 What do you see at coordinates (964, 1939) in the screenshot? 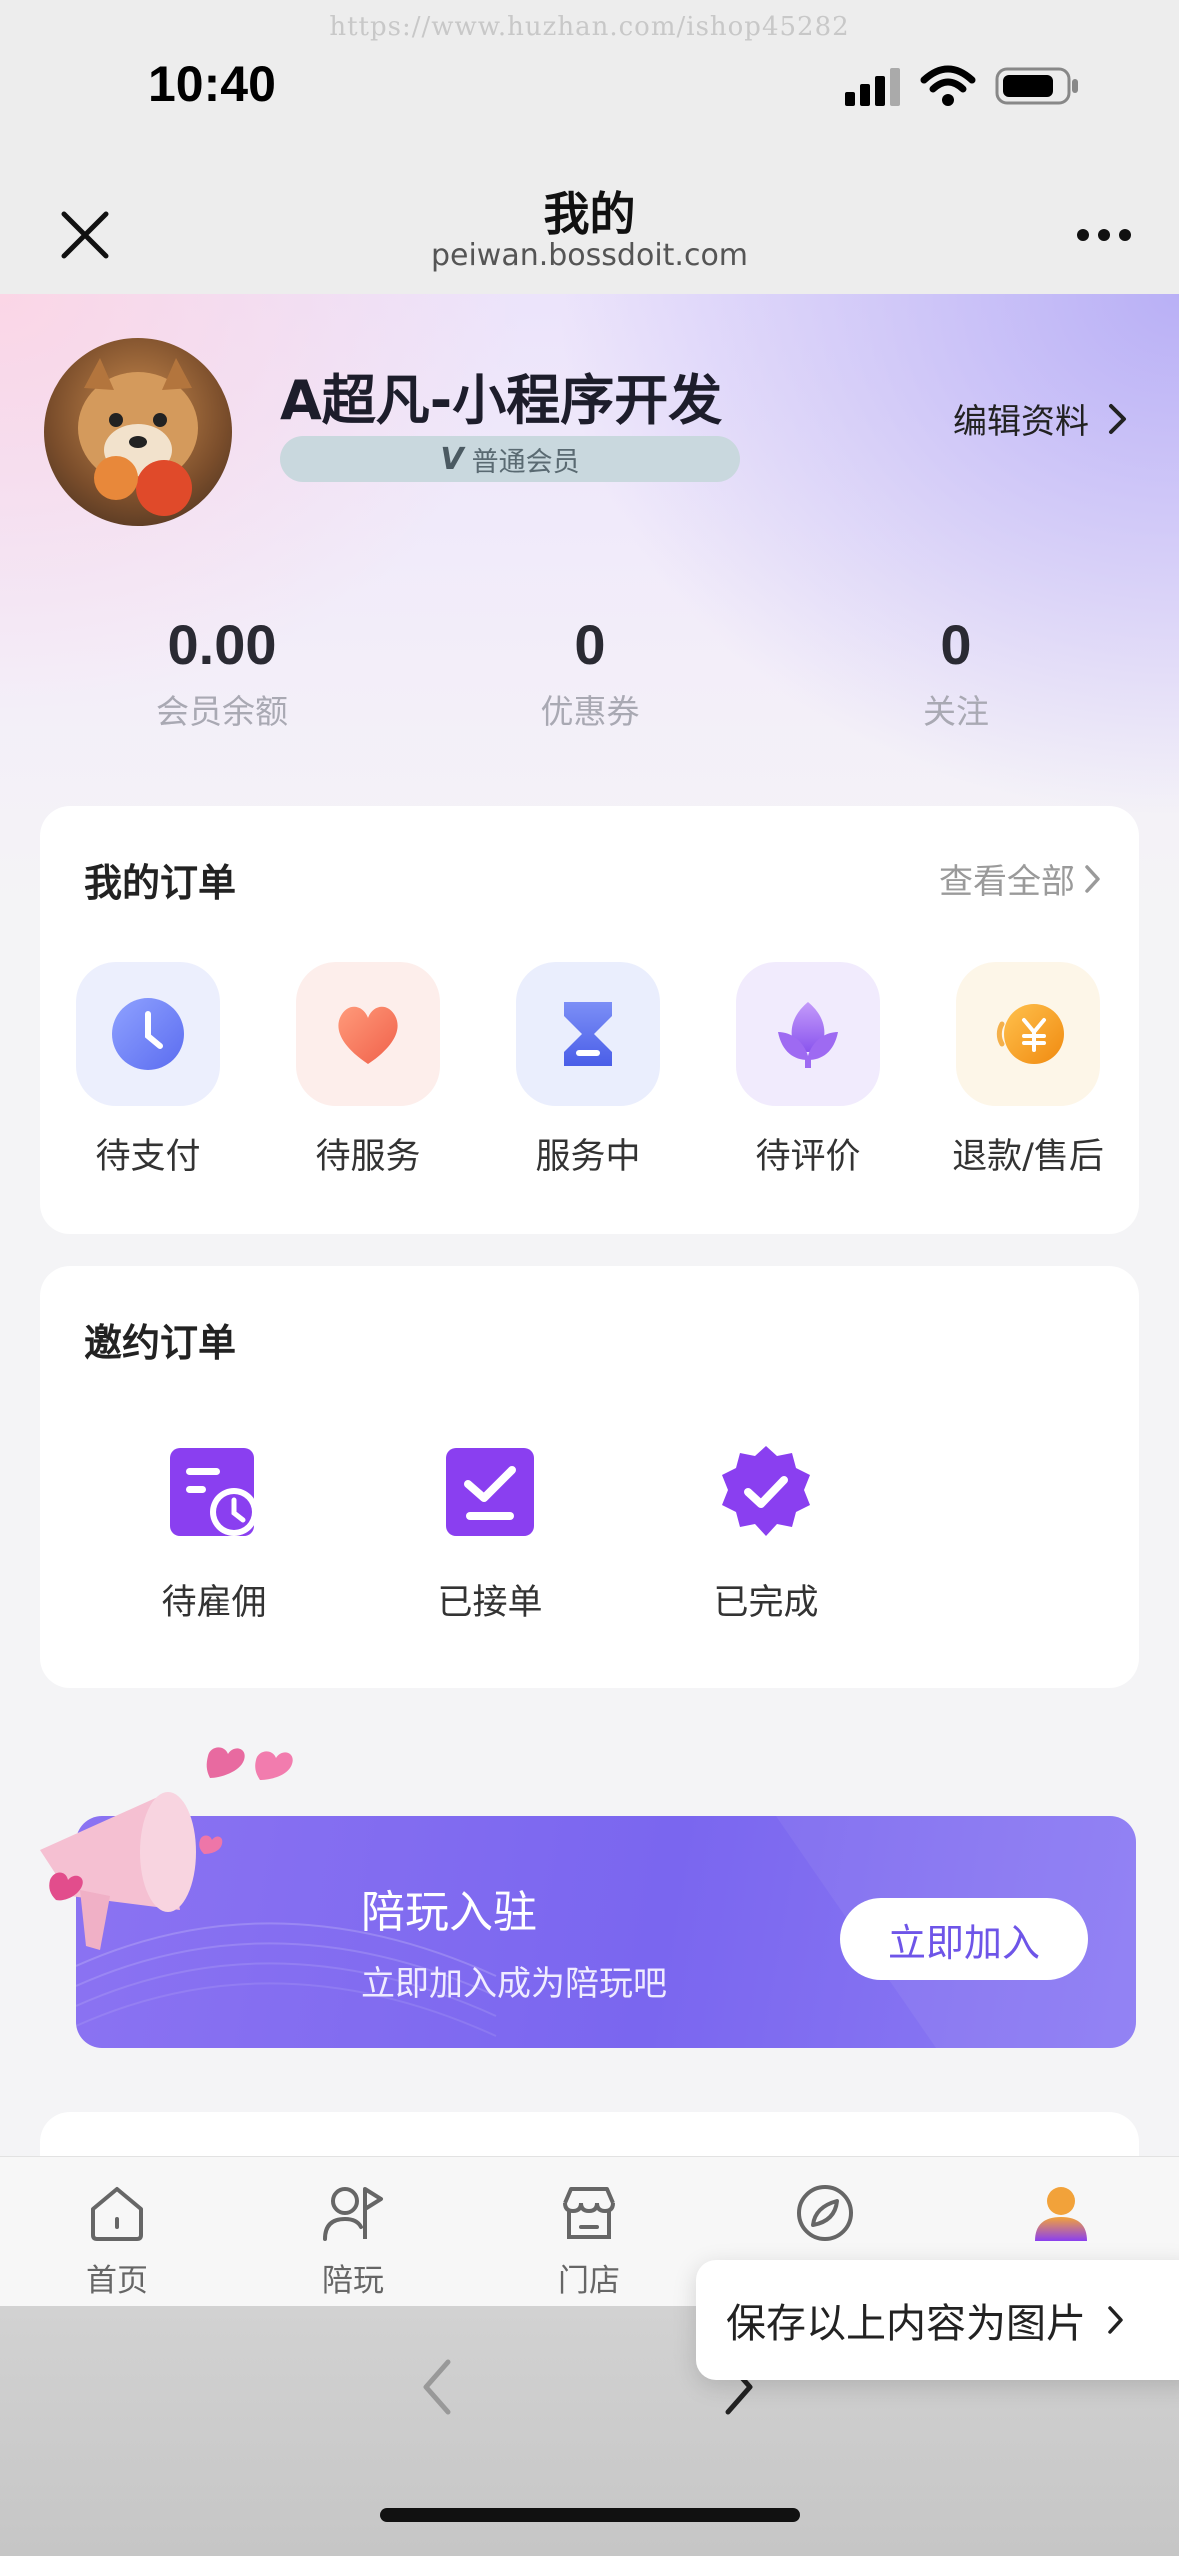
I see `join-now-button: 立即加入` at bounding box center [964, 1939].